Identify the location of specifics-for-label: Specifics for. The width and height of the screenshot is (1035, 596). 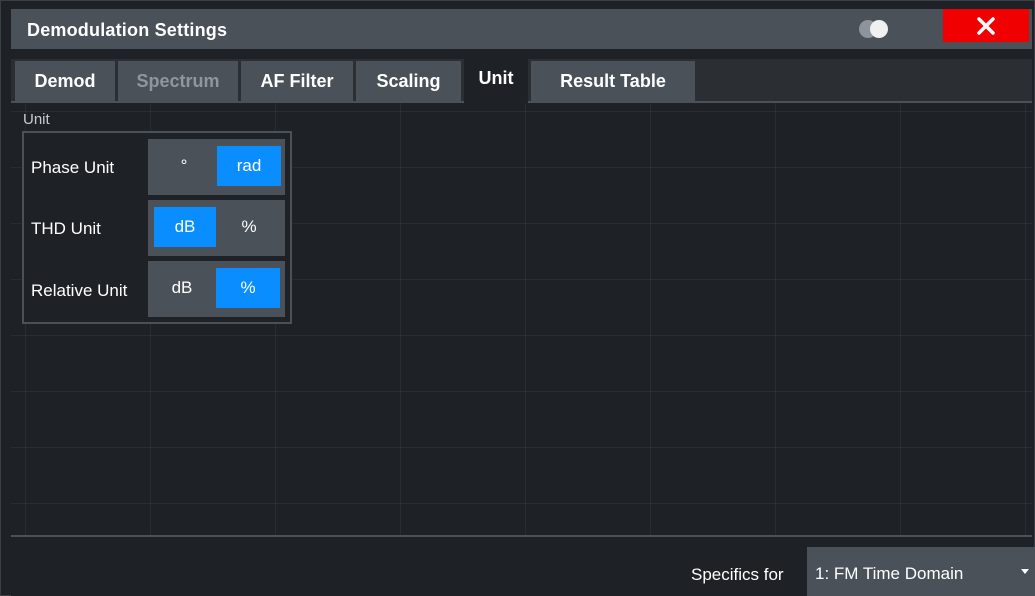
(737, 574).